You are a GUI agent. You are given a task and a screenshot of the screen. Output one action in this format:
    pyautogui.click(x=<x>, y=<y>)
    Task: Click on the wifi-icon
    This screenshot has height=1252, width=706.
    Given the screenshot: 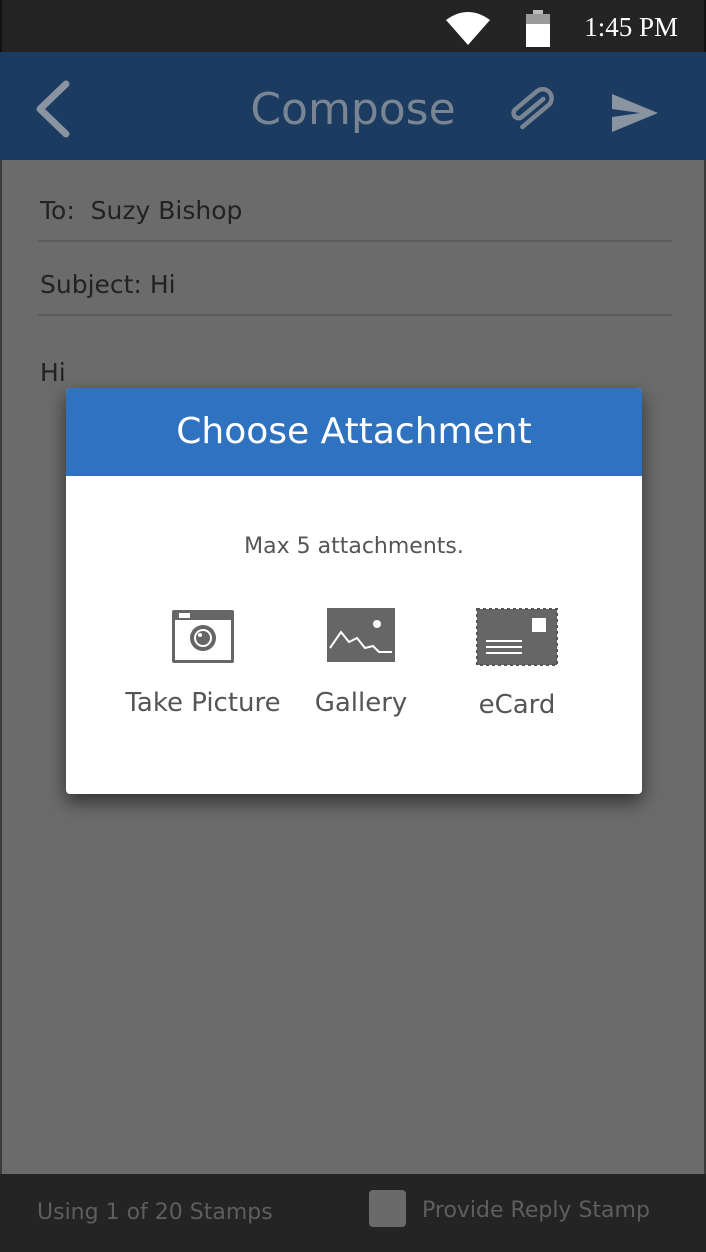 What is the action you would take?
    pyautogui.click(x=468, y=28)
    